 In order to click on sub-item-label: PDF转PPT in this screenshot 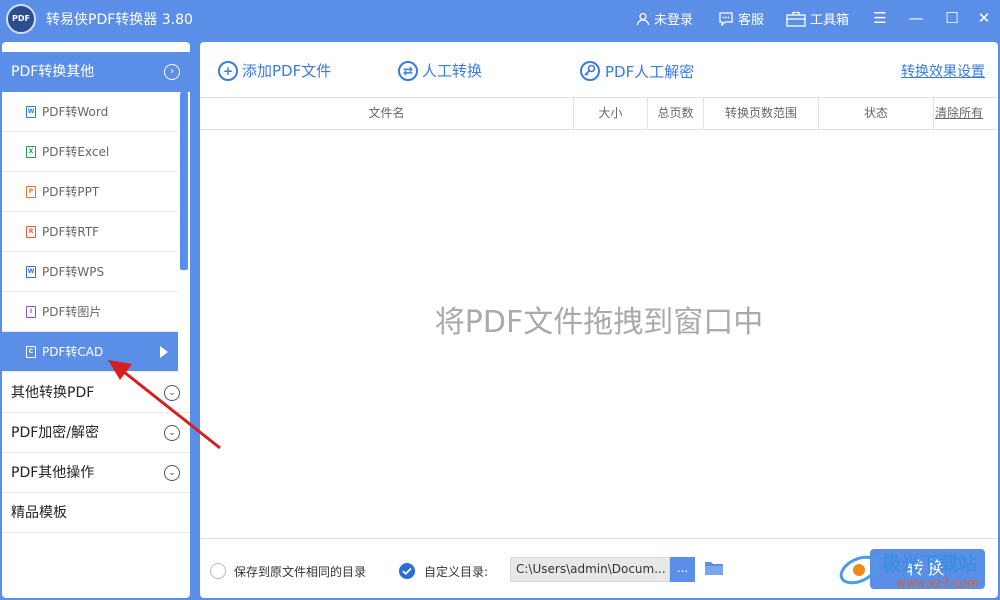, I will do `click(71, 192)`.